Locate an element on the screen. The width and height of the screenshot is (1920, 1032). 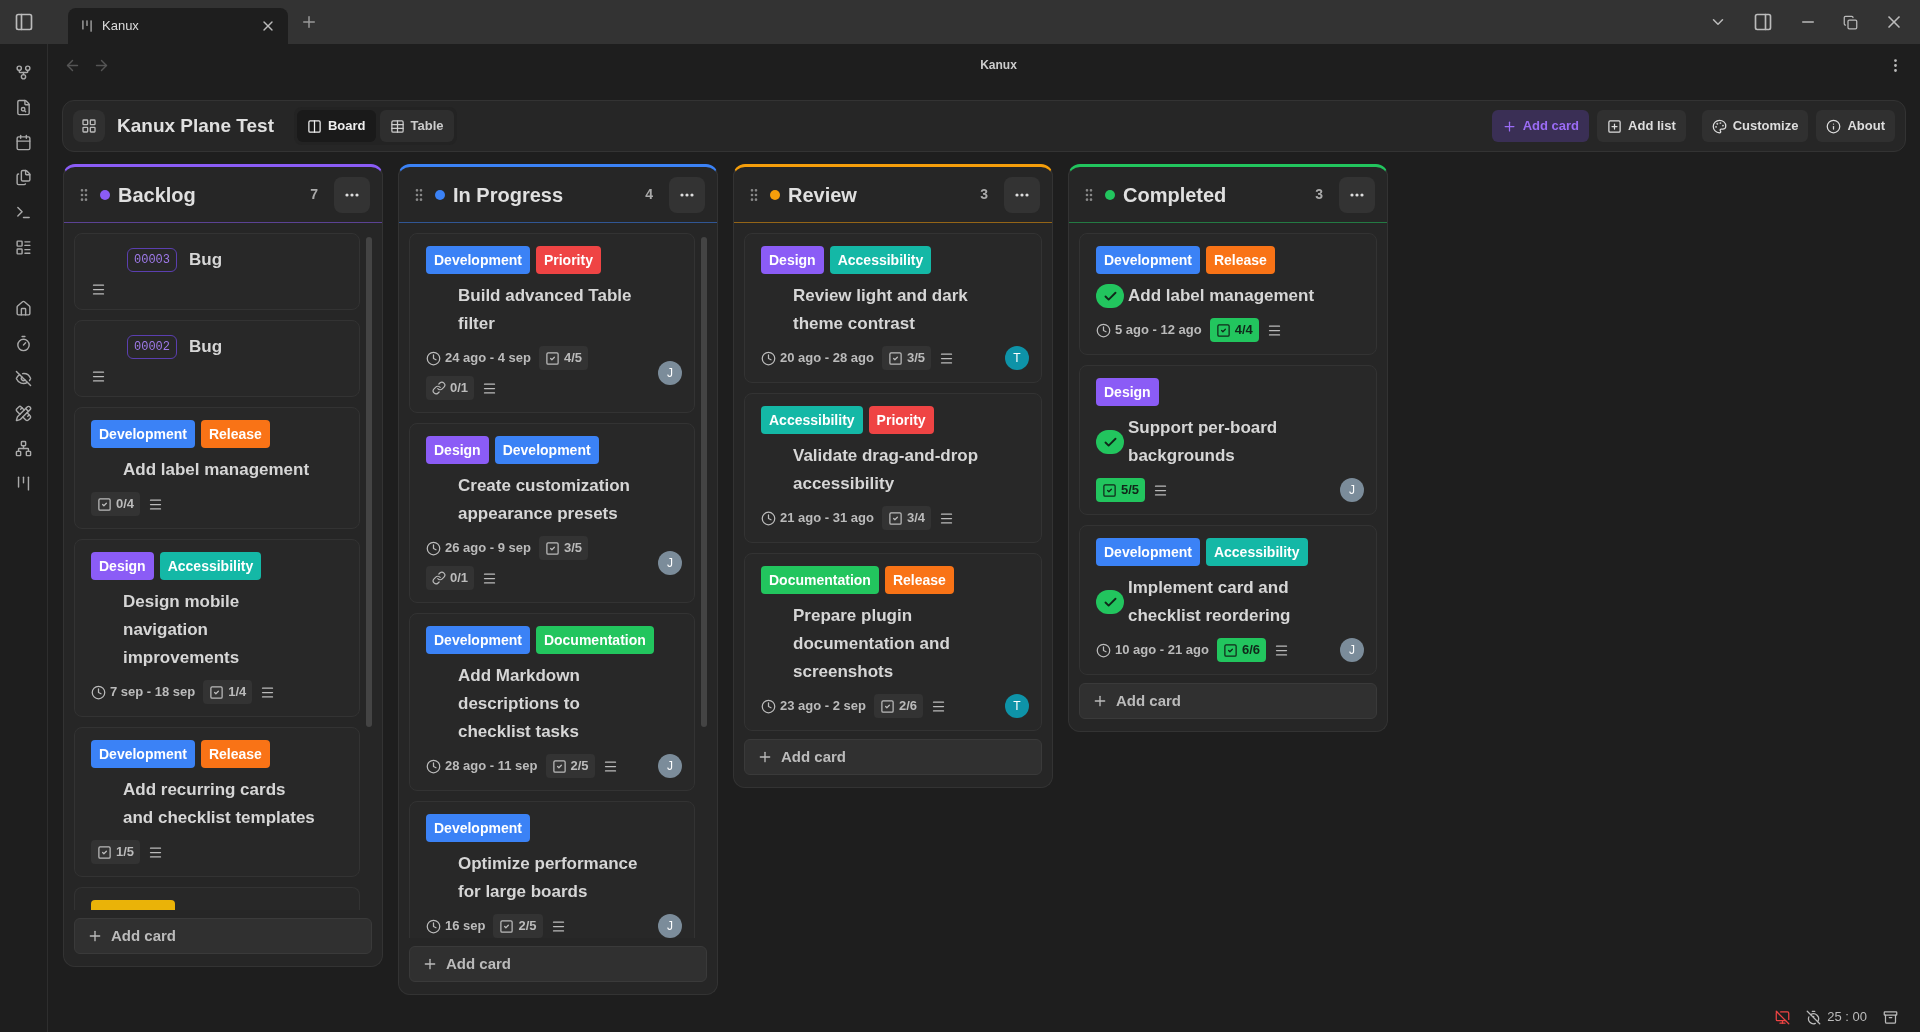
card-count: 3 is located at coordinates (984, 194).